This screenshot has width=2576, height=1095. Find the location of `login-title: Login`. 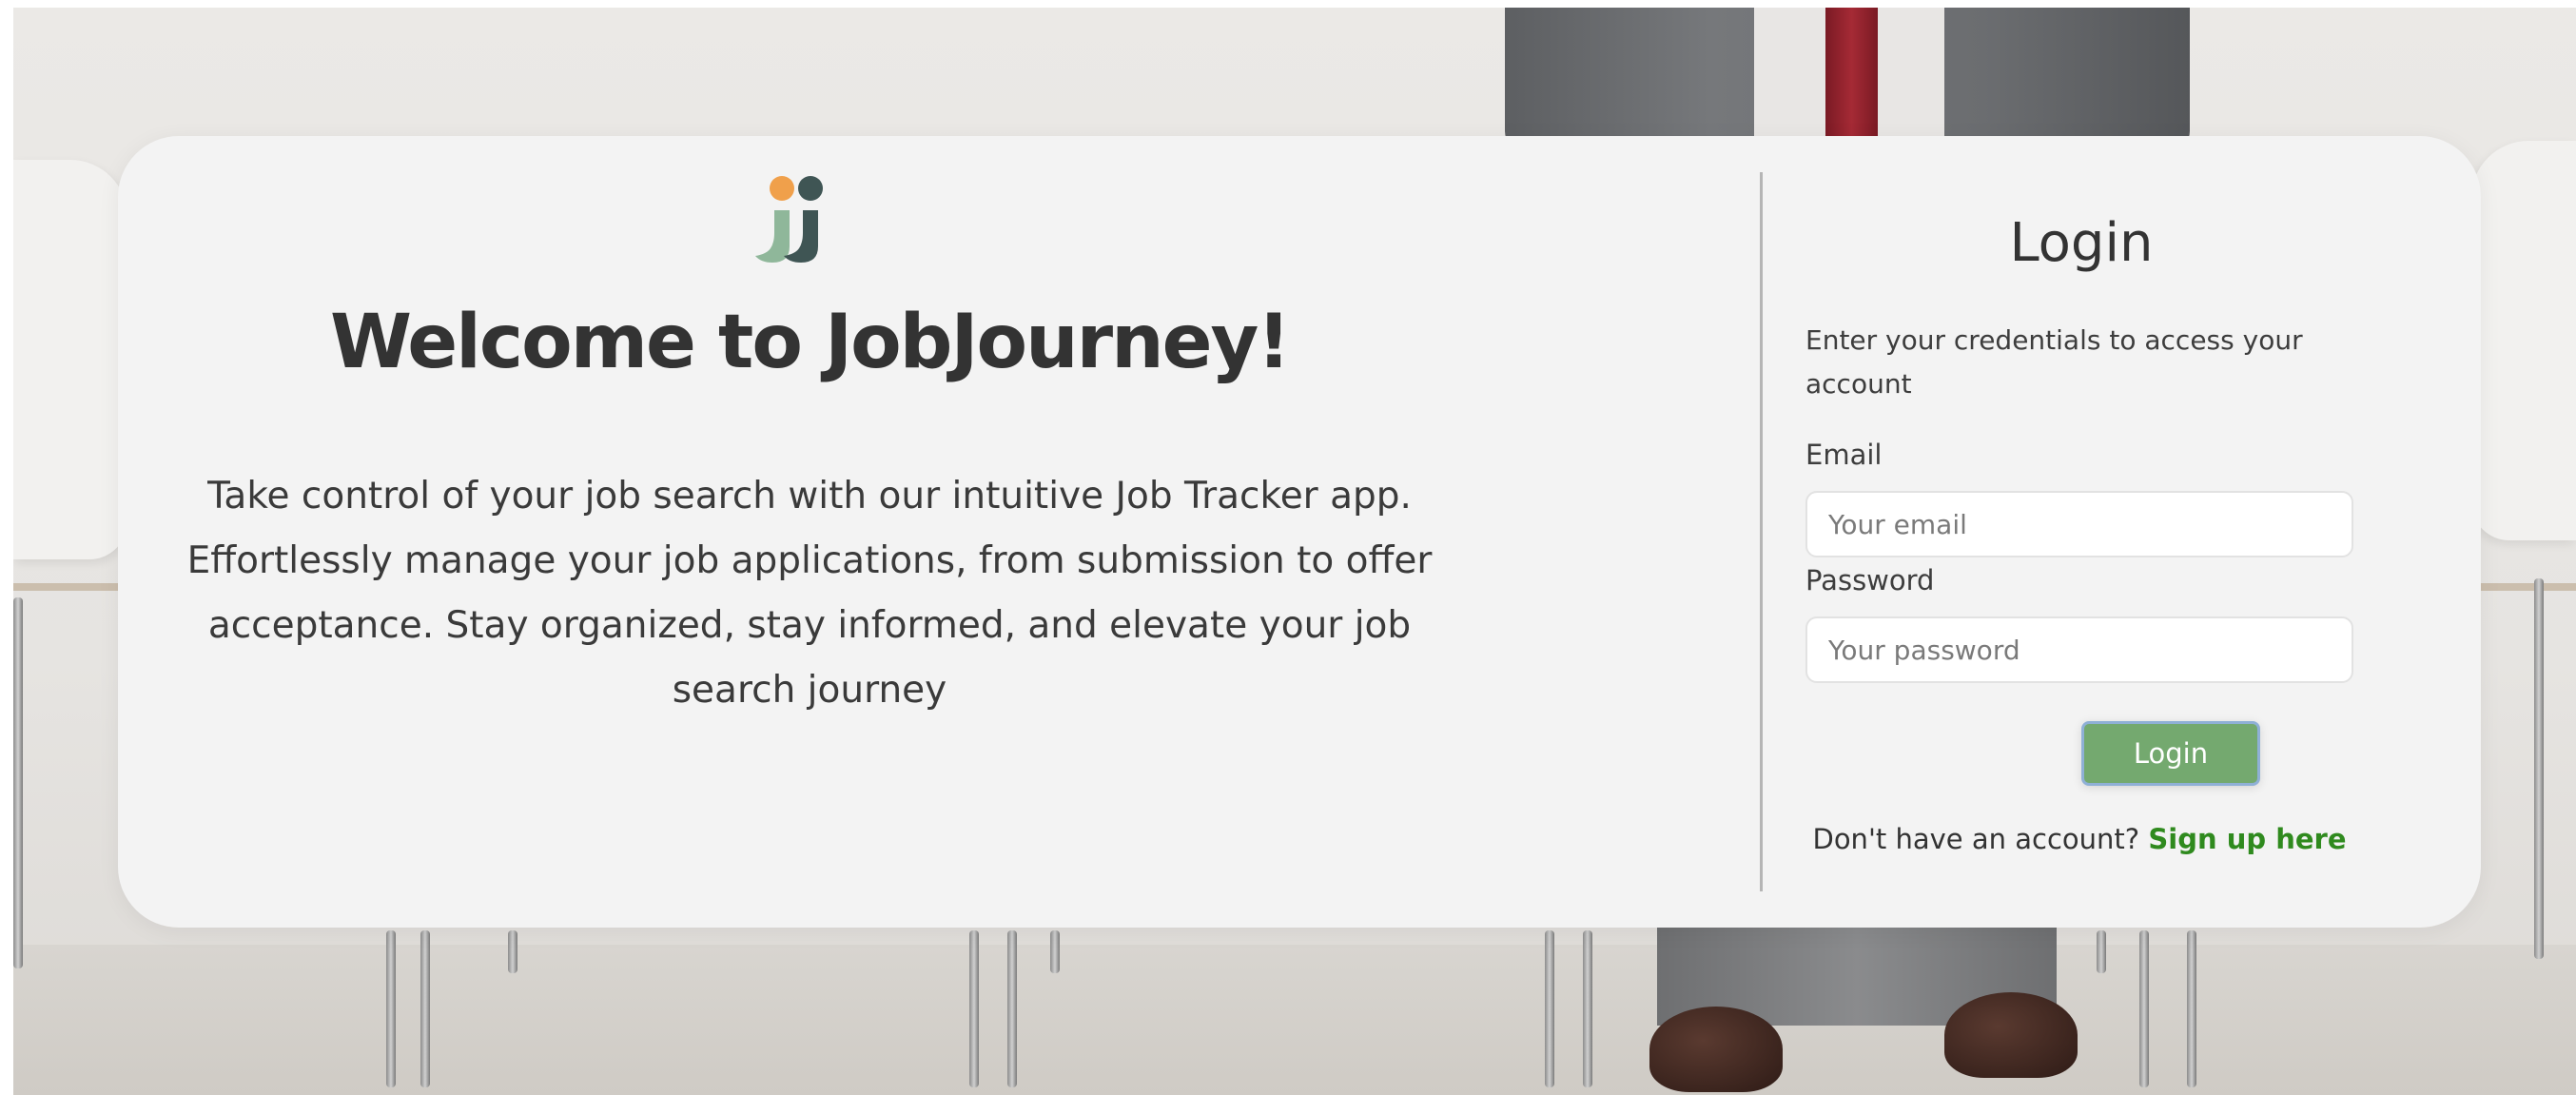

login-title: Login is located at coordinates (2081, 243).